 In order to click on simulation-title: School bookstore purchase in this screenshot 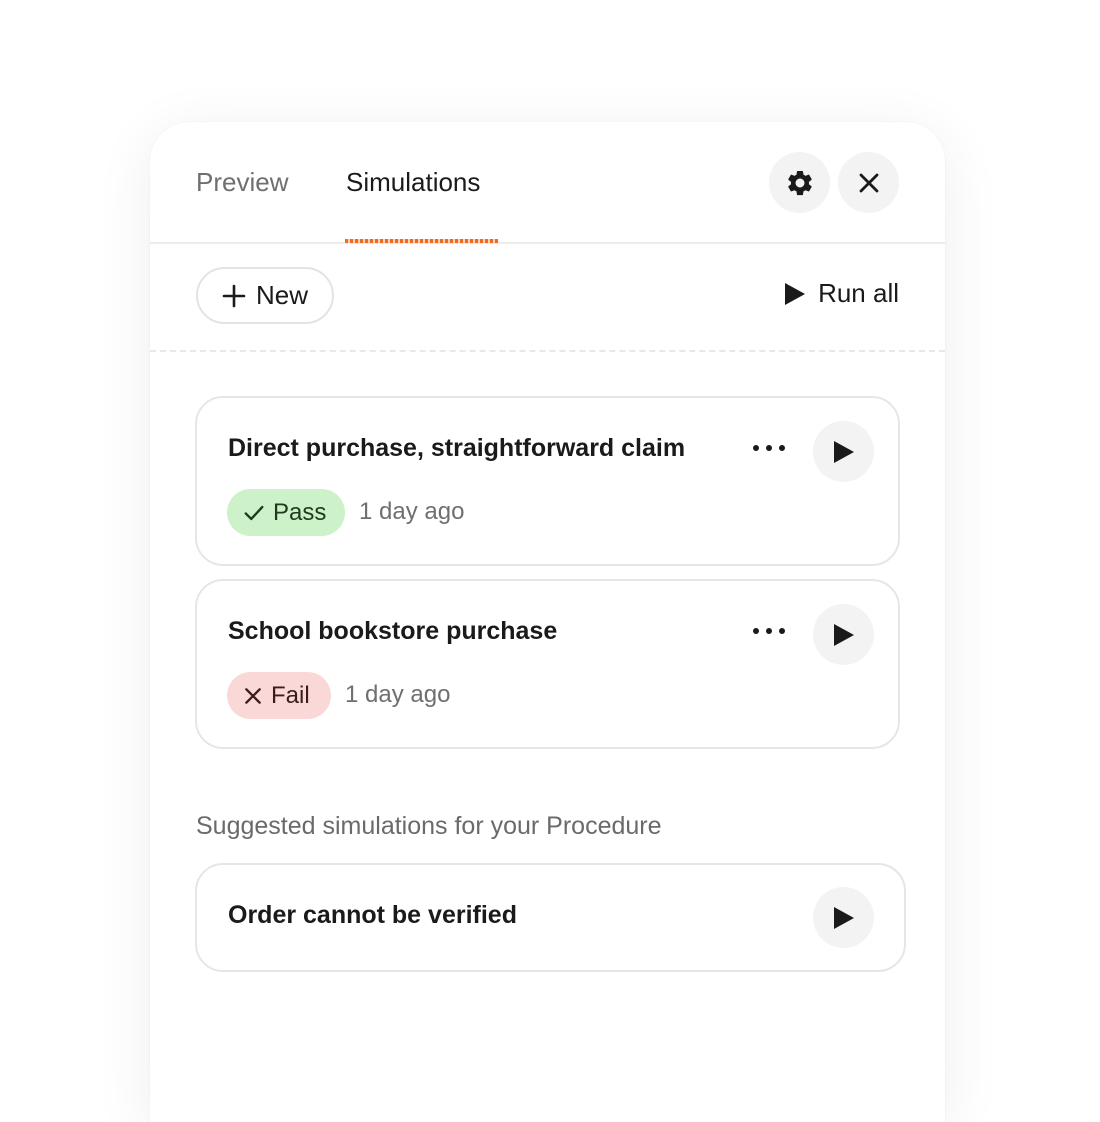, I will do `click(393, 631)`.